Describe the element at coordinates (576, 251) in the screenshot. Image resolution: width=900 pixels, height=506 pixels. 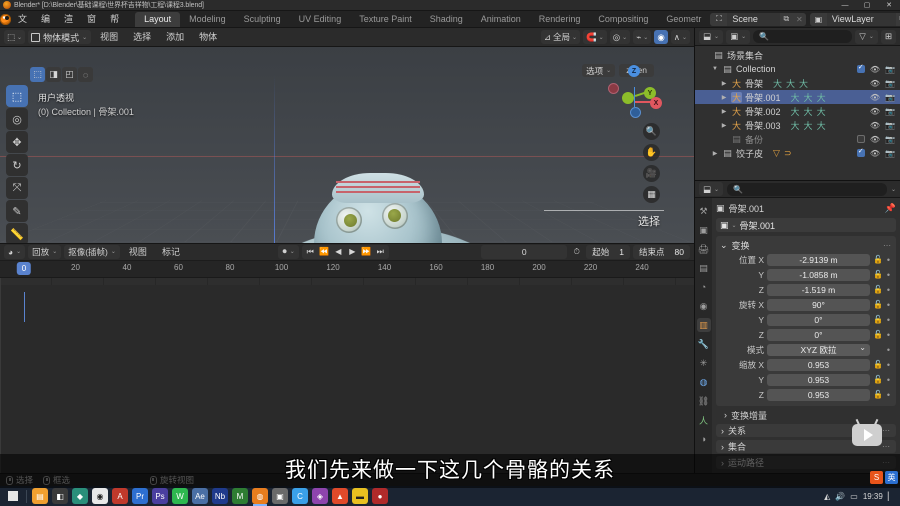
I see `clock-icon: ⏱` at that location.